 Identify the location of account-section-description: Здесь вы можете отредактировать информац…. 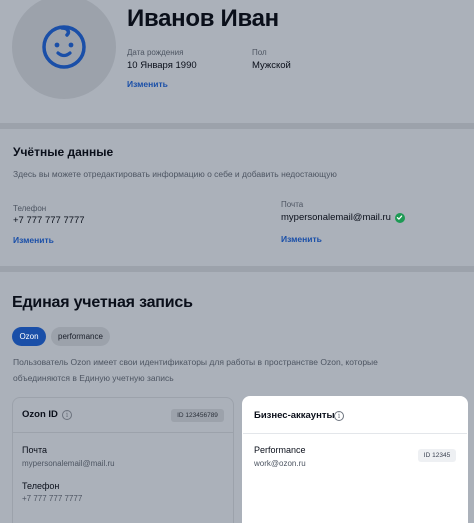
(175, 174).